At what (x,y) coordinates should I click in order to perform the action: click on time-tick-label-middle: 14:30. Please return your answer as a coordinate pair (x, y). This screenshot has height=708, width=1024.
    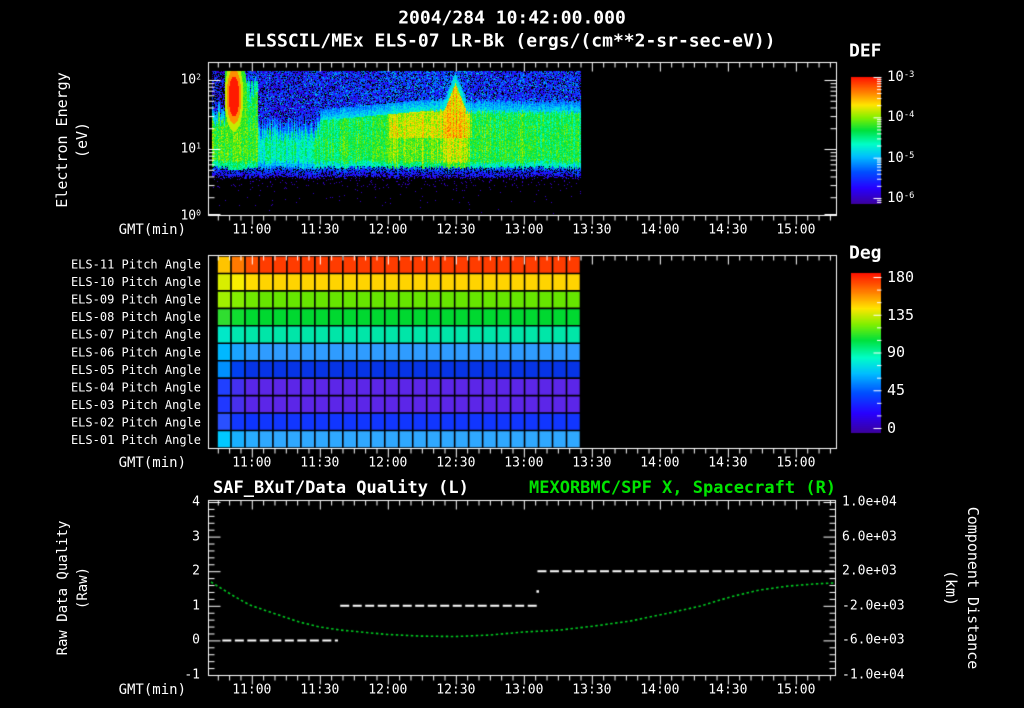
    Looking at the image, I should click on (728, 463).